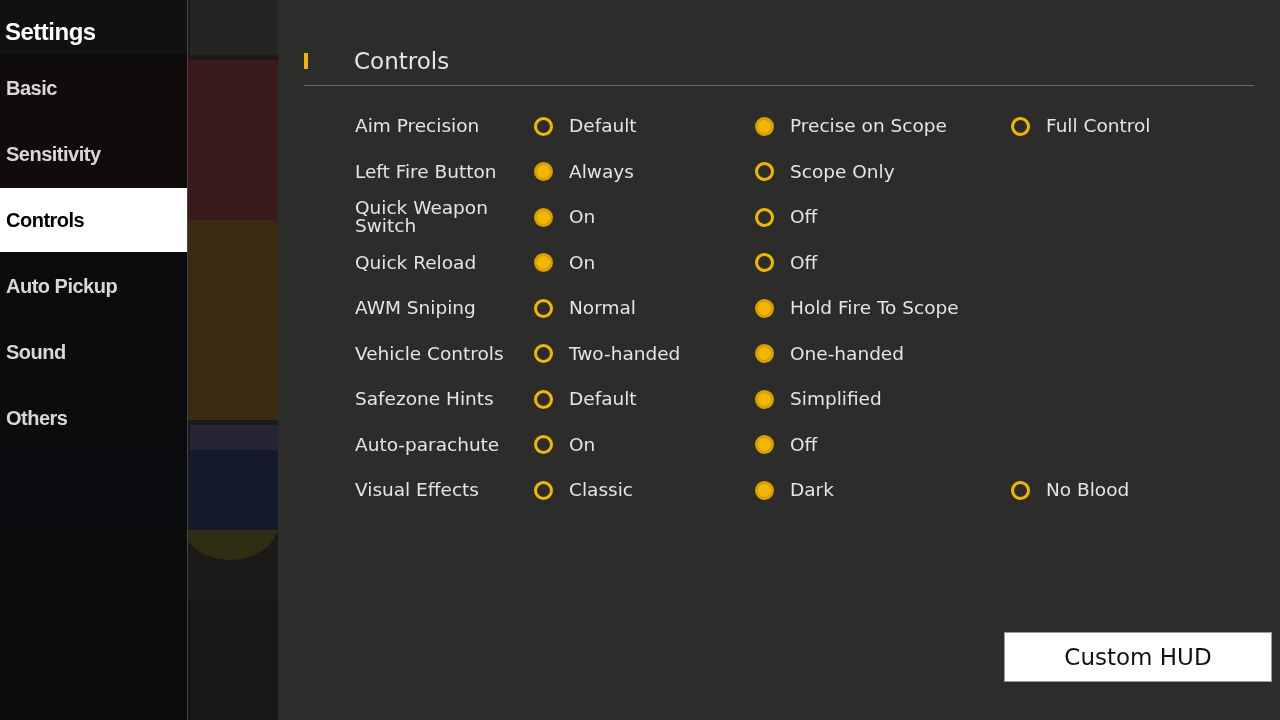 The image size is (1280, 720). Describe the element at coordinates (417, 490) in the screenshot. I see `setting-label: Visual Effects` at that location.